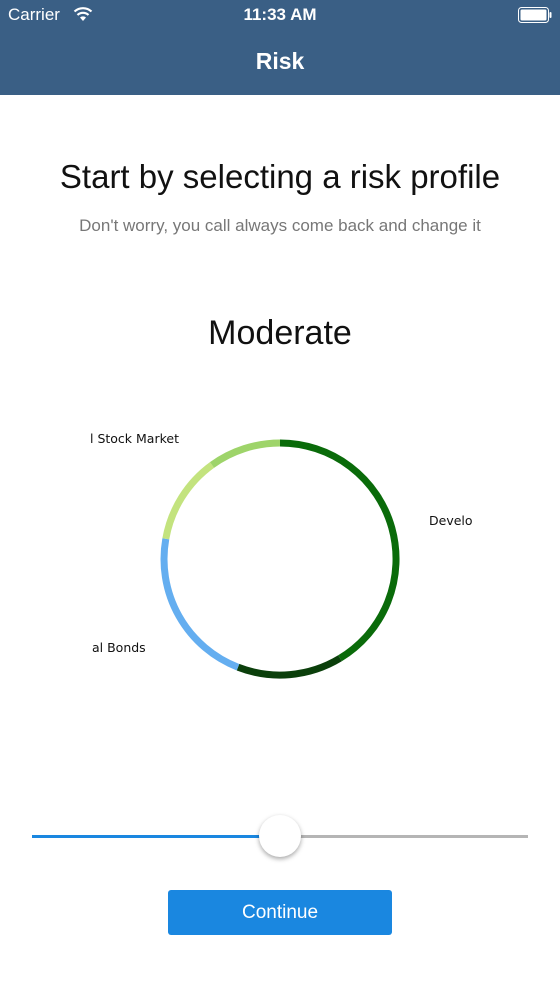 This screenshot has width=560, height=998. Describe the element at coordinates (280, 176) in the screenshot. I see `page-headline: Start by selecting a risk profile` at that location.